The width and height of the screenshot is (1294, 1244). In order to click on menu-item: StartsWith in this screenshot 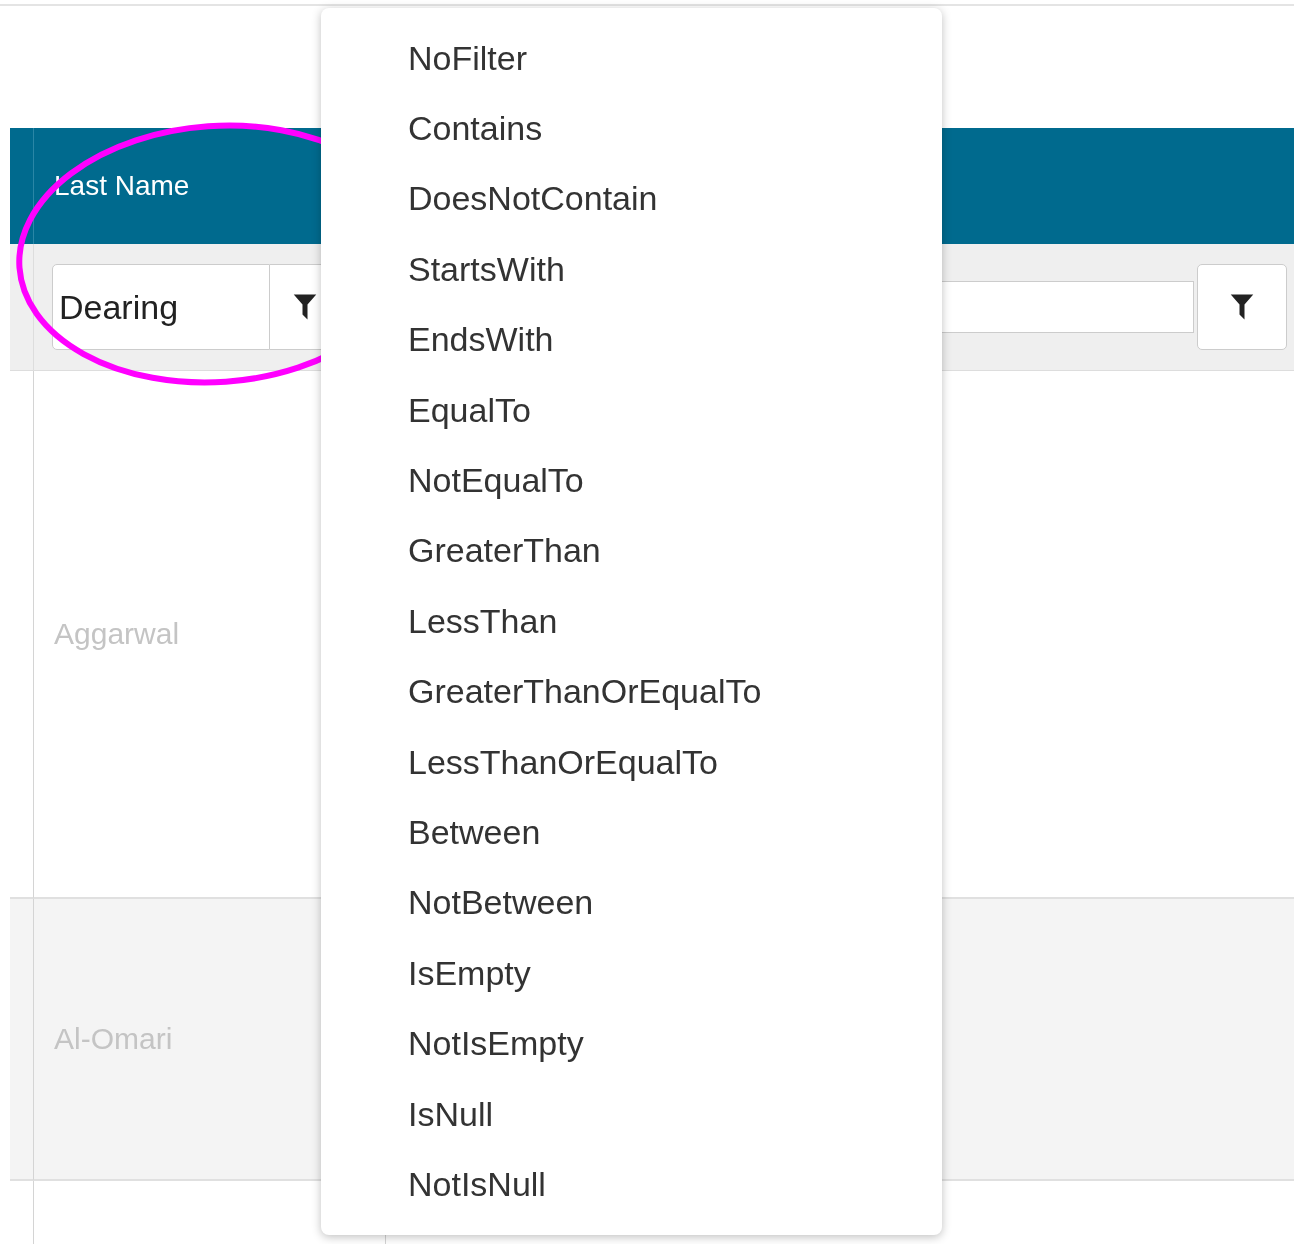, I will do `click(486, 269)`.